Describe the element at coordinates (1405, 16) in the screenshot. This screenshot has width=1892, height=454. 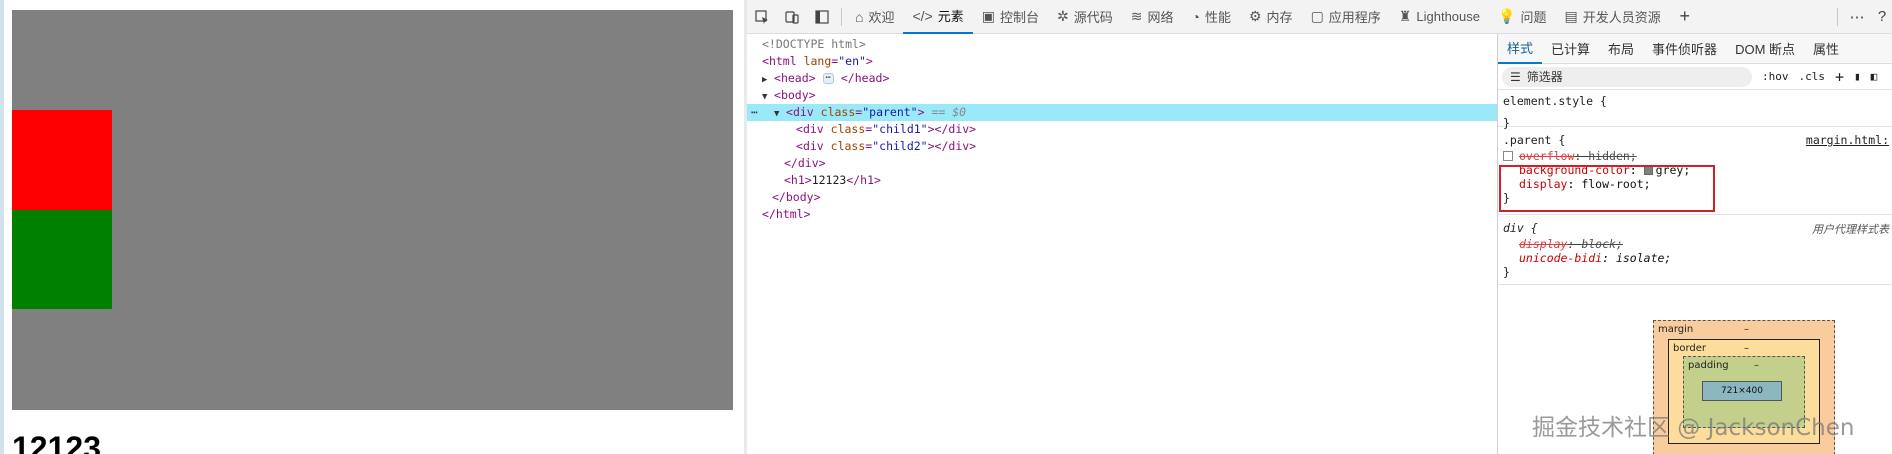
I see `lighthouse-icon: ♜` at that location.